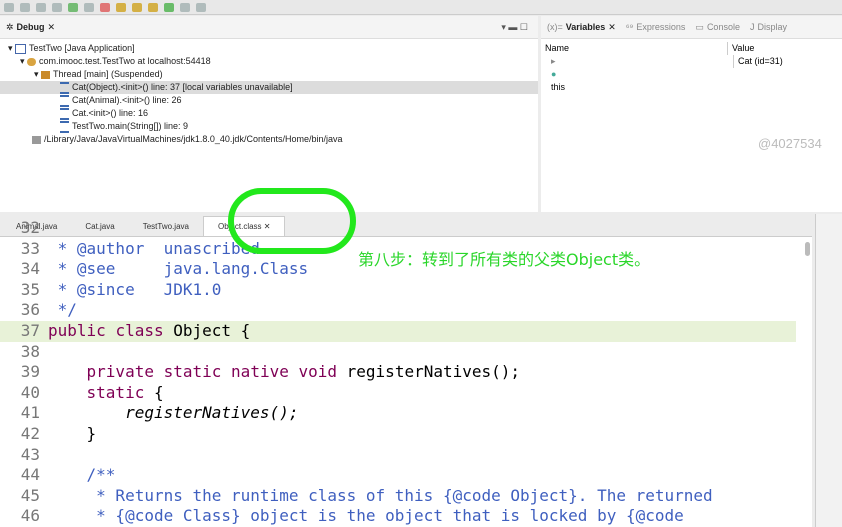  Describe the element at coordinates (82, 475) in the screenshot. I see `code-text: /**` at that location.